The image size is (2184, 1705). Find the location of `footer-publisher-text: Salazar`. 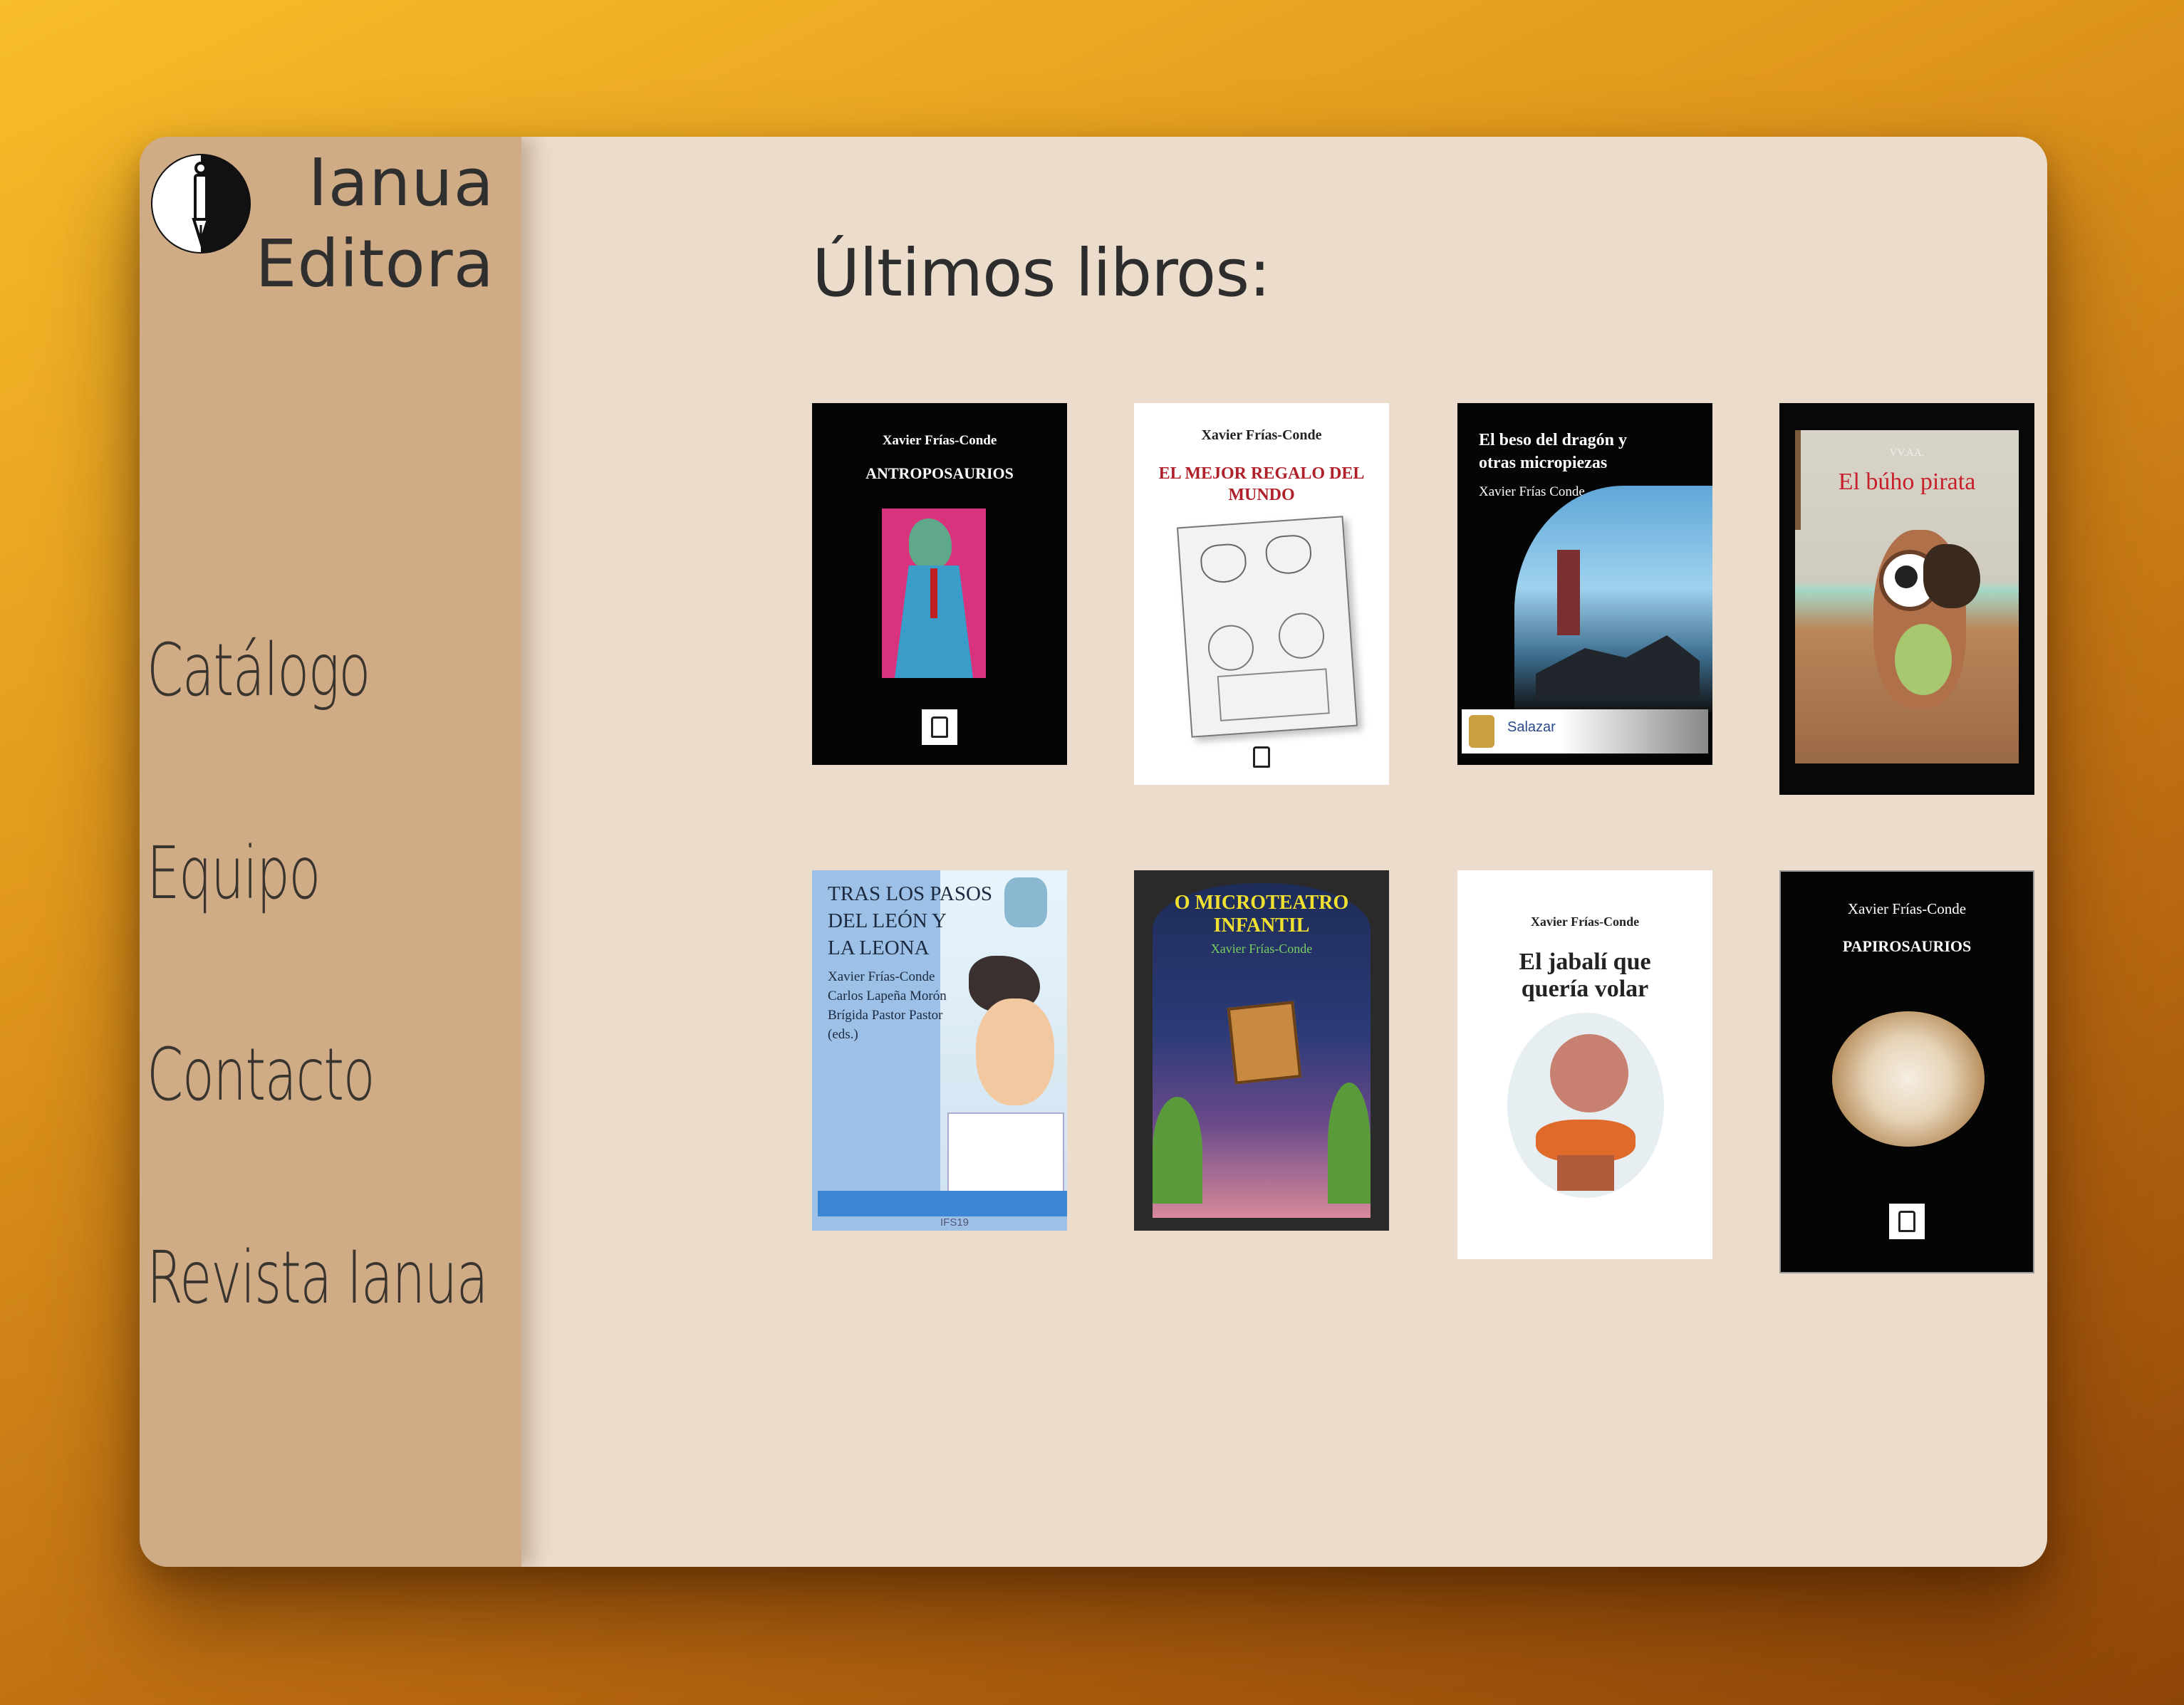

footer-publisher-text: Salazar is located at coordinates (1531, 727).